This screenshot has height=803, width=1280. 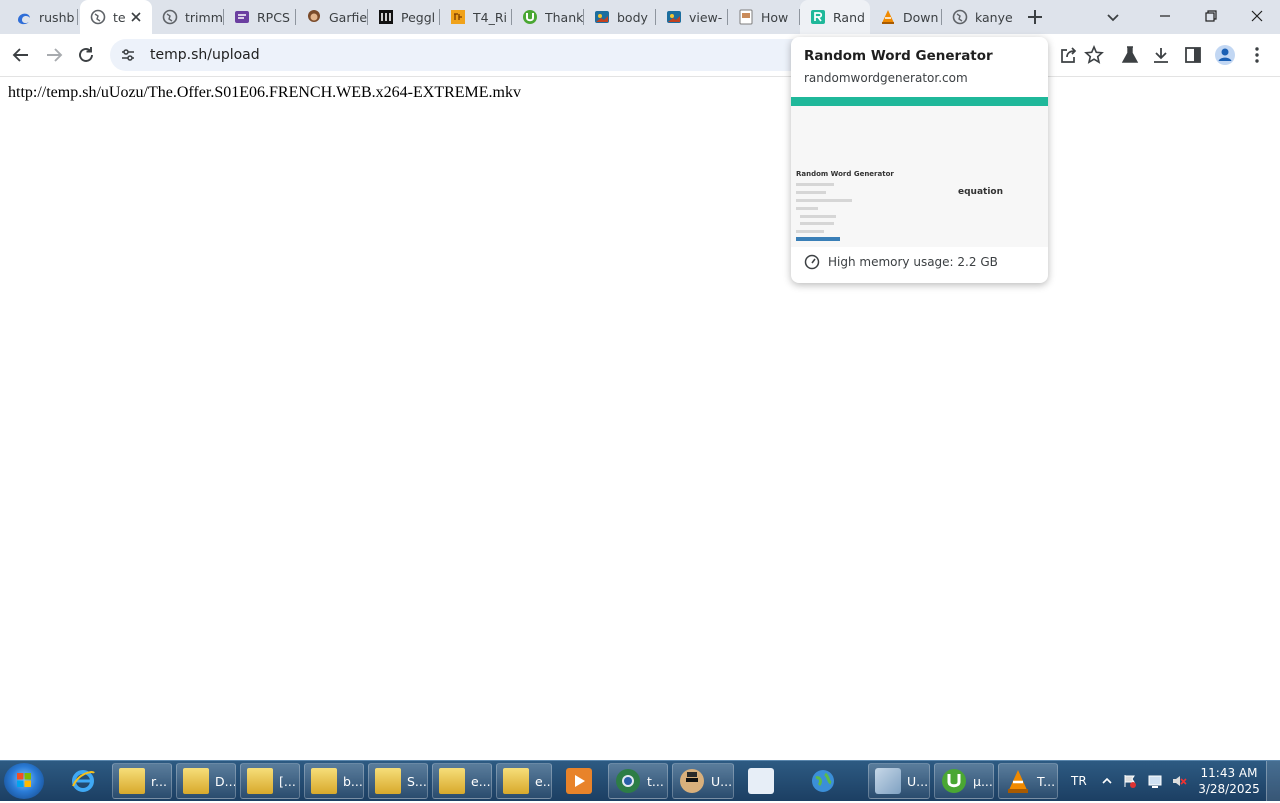 What do you see at coordinates (1161, 55) in the screenshot?
I see `downloads-button` at bounding box center [1161, 55].